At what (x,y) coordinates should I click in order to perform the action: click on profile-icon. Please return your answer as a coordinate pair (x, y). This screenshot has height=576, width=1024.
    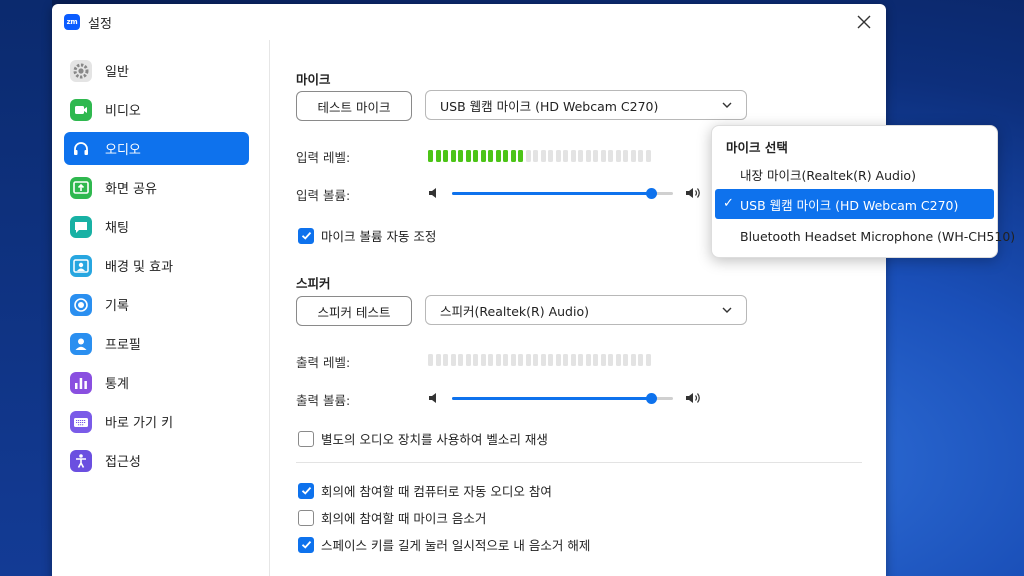
    Looking at the image, I should click on (81, 343).